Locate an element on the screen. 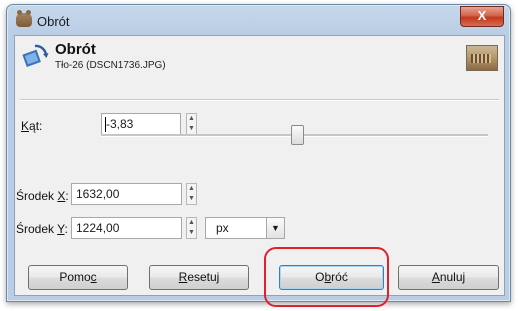 Image resolution: width=518 pixels, height=311 pixels. header-subtitle: Tło-26 (DSCN1736.JPG) is located at coordinates (110, 65).